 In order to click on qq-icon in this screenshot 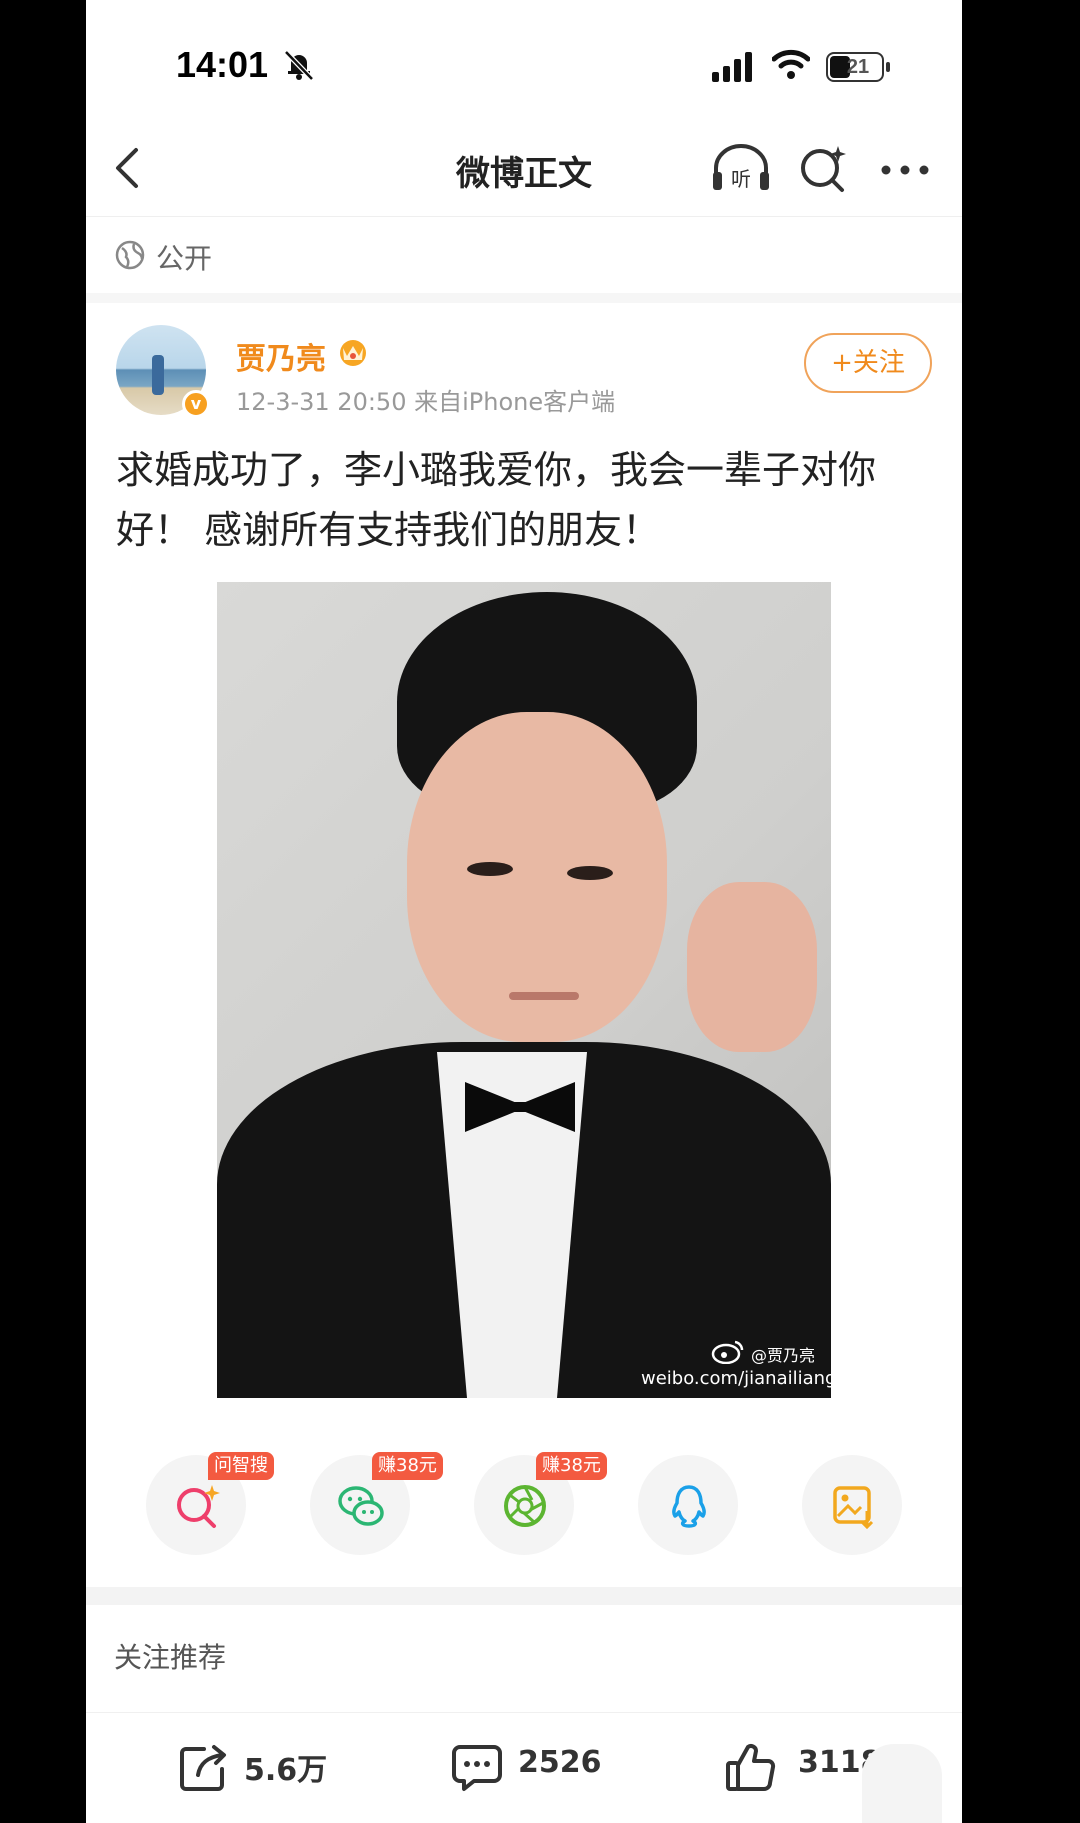, I will do `click(689, 1506)`.